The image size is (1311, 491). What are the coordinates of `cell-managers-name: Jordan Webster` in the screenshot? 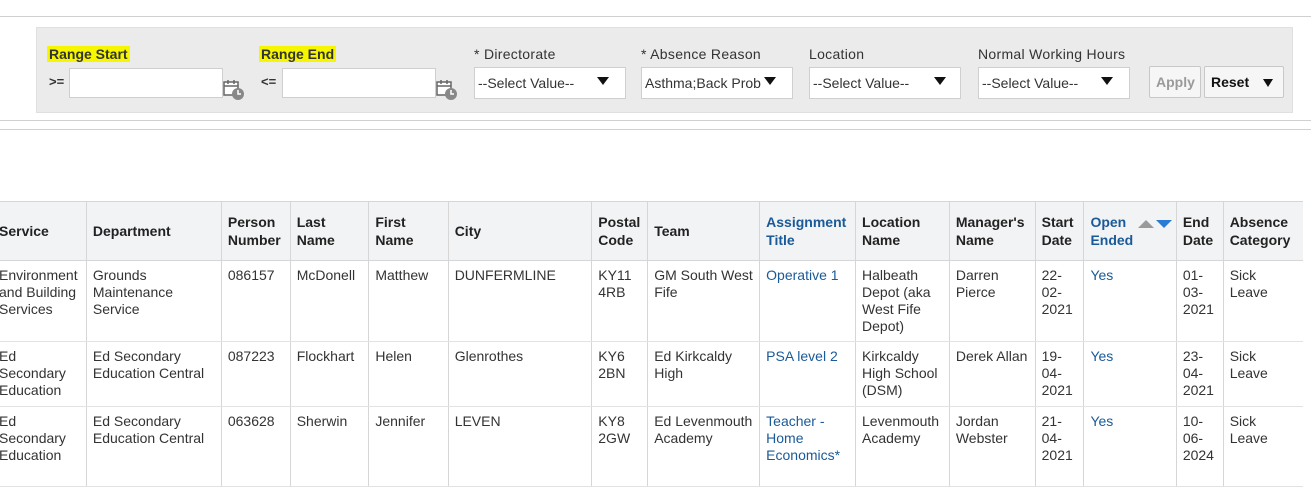 It's located at (992, 446).